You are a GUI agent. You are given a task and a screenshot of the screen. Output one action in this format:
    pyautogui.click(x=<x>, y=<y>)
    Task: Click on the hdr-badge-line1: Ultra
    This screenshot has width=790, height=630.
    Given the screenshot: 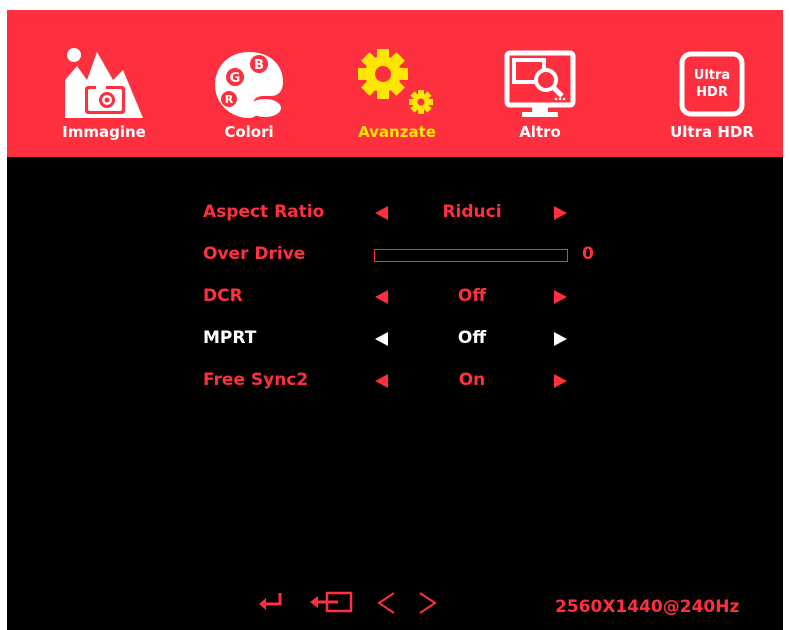 What is the action you would take?
    pyautogui.click(x=712, y=75)
    